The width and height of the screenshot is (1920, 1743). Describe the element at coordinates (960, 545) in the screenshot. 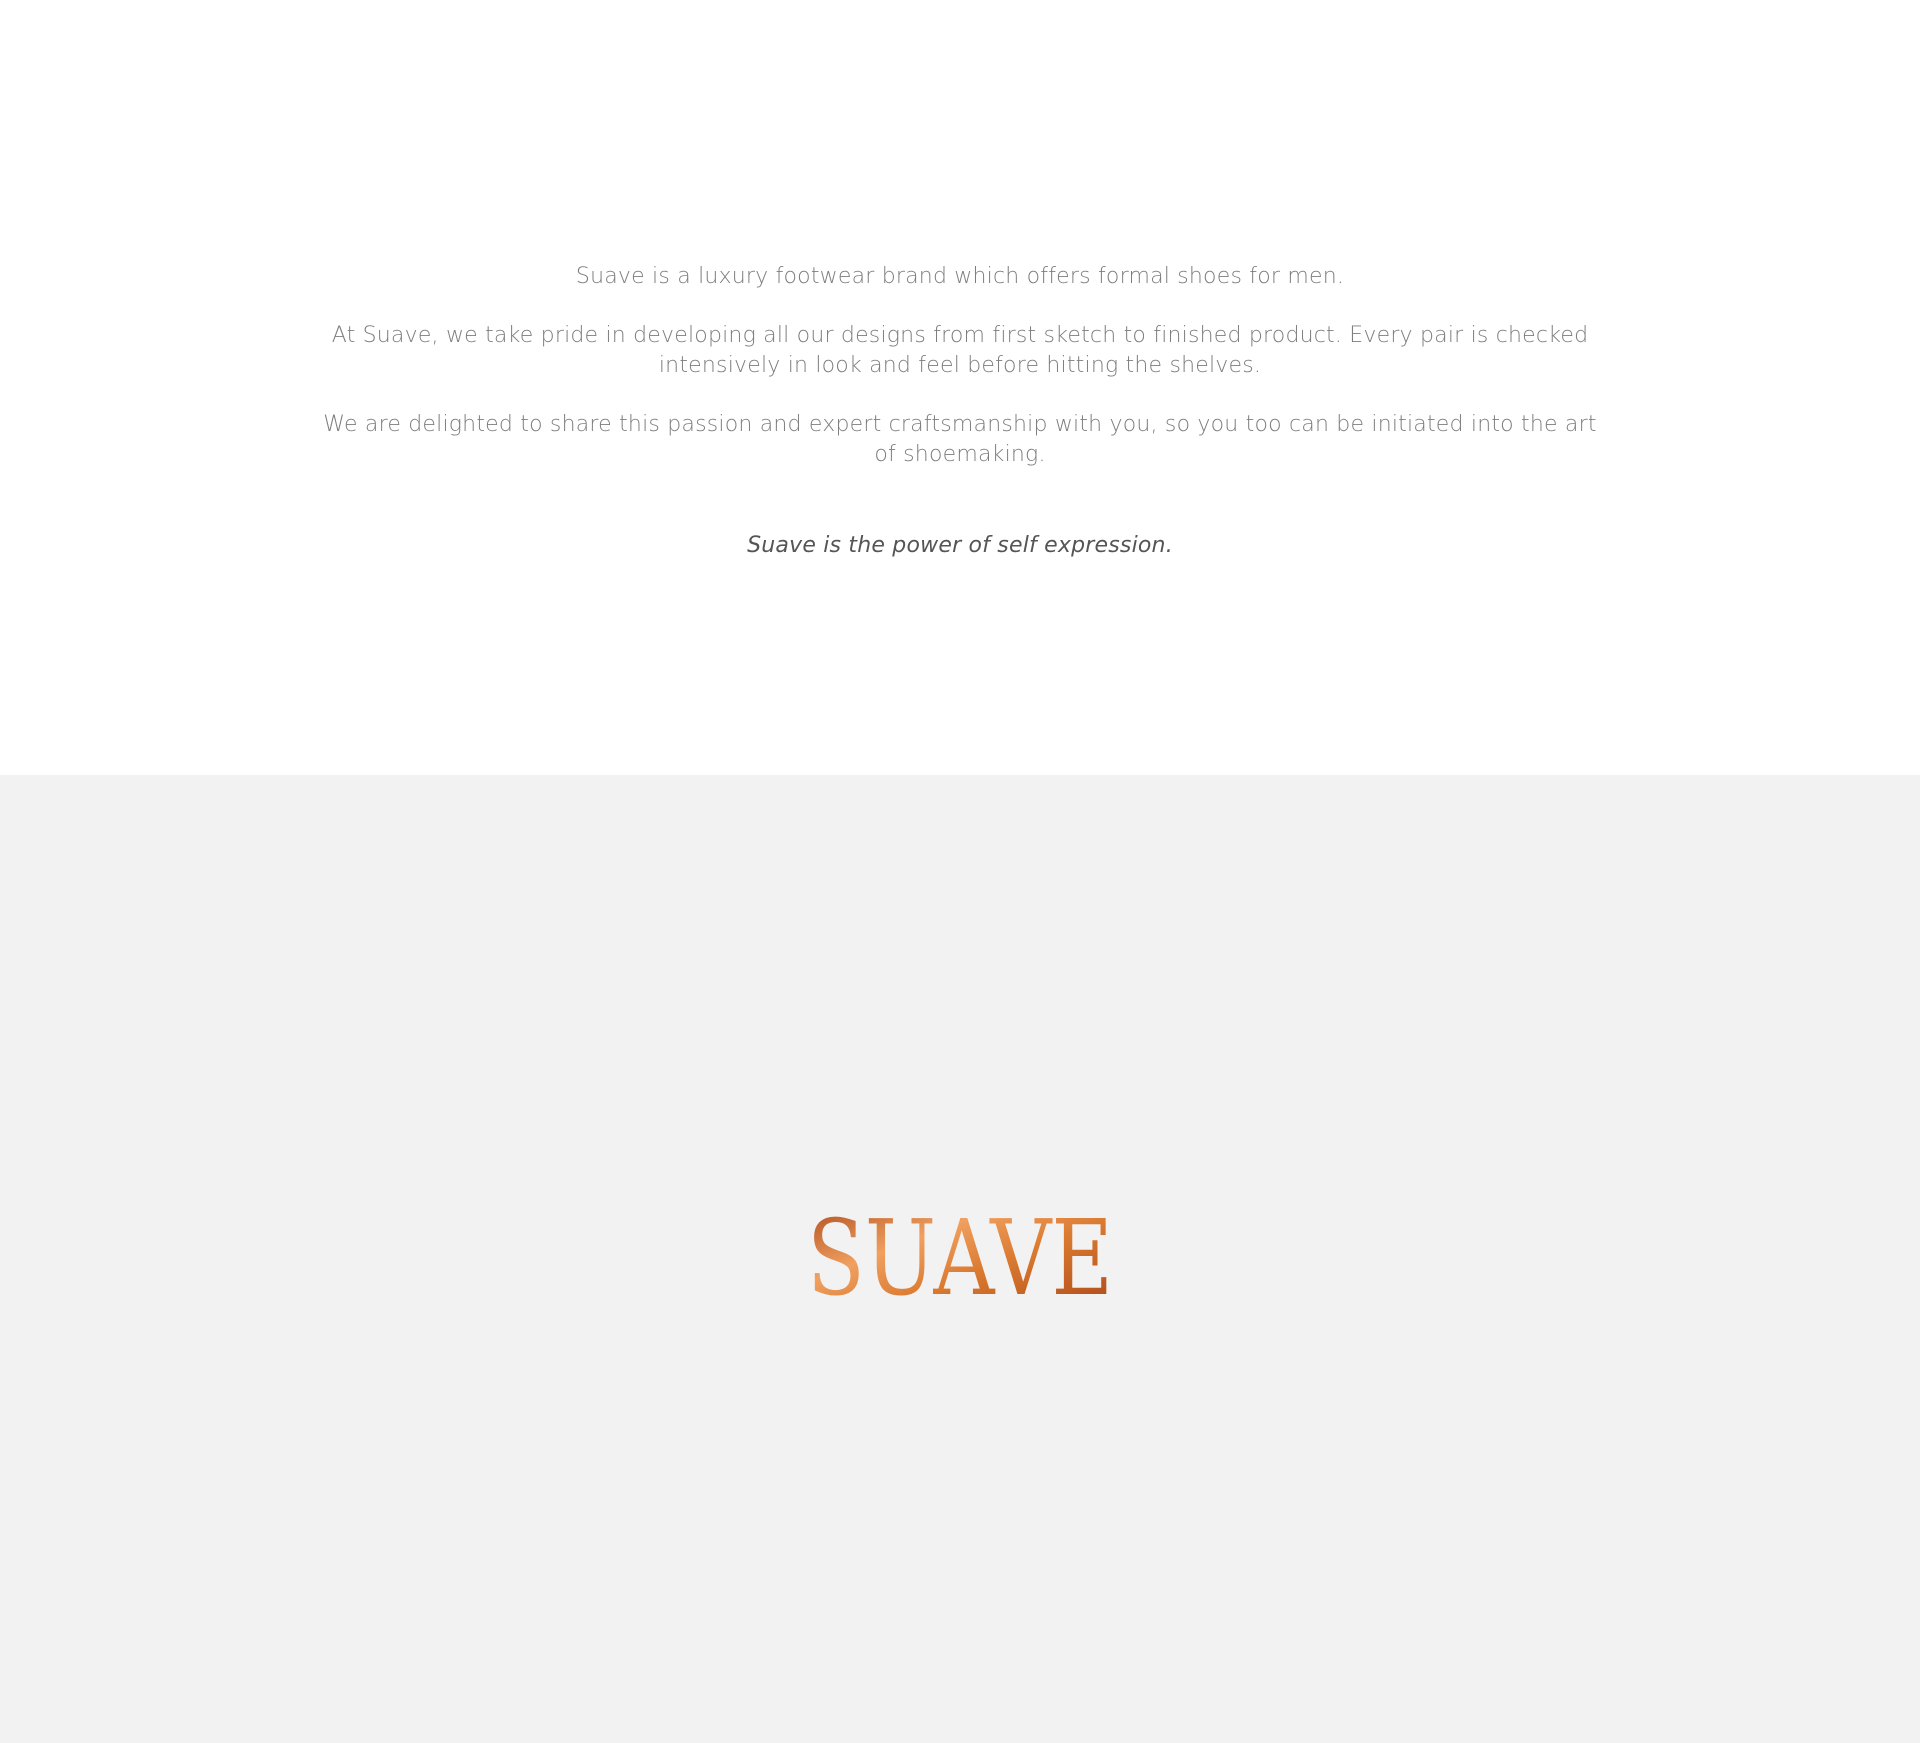

I see `brand-tagline: Suave is the power of self expression.` at that location.